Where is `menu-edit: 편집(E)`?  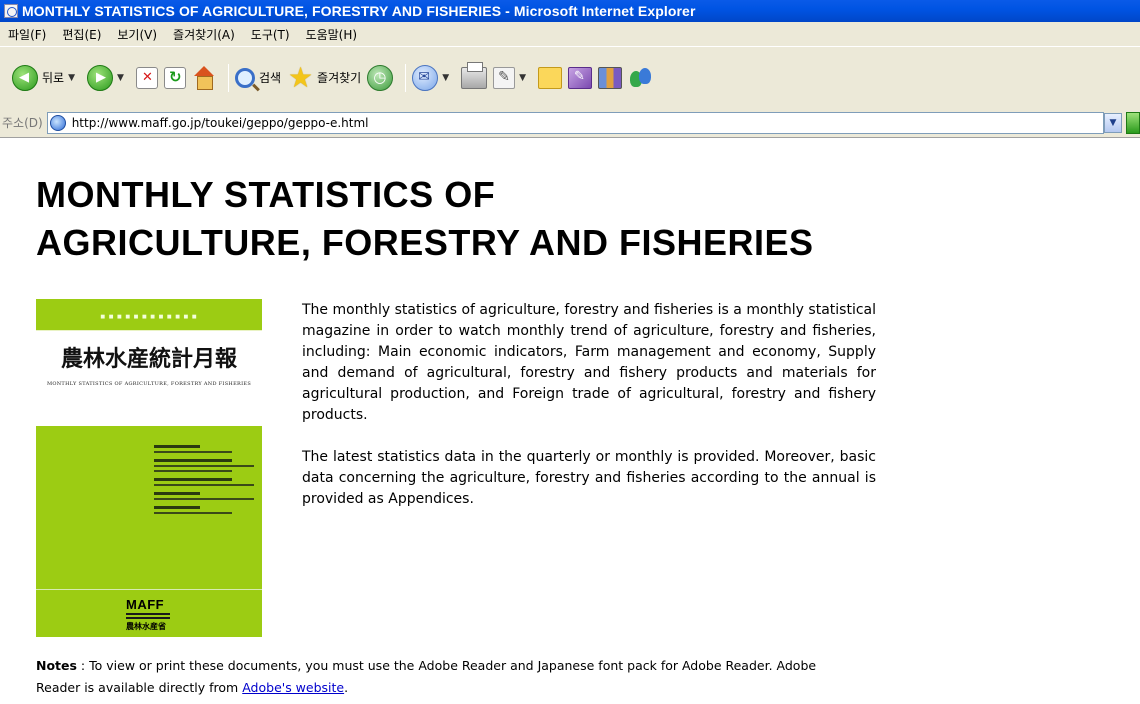
menu-edit: 편집(E) is located at coordinates (81, 34).